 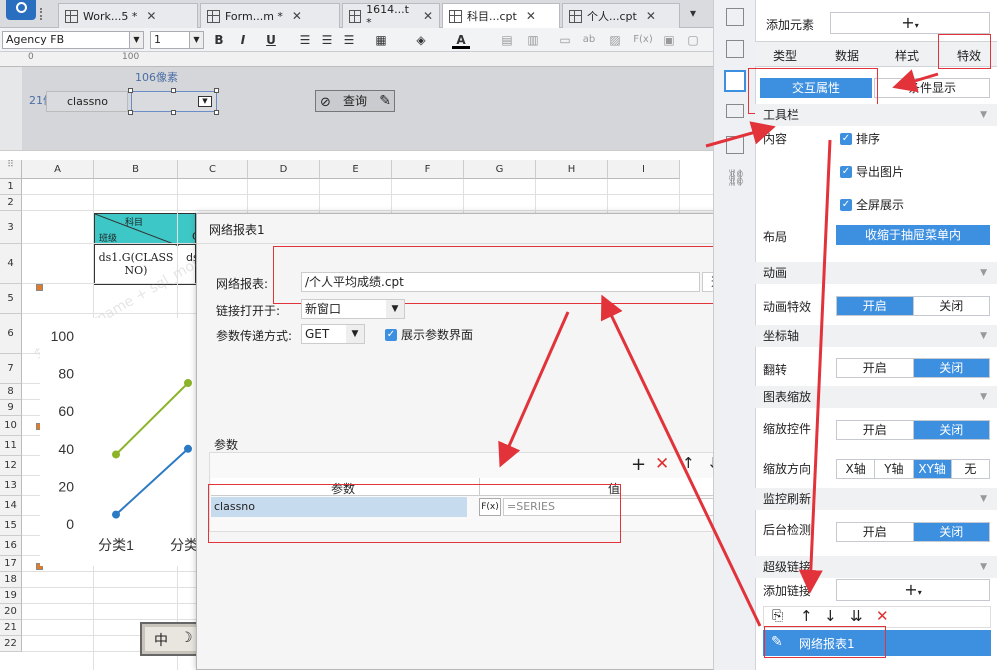 What do you see at coordinates (735, 81) in the screenshot?
I see `cell-element-icon` at bounding box center [735, 81].